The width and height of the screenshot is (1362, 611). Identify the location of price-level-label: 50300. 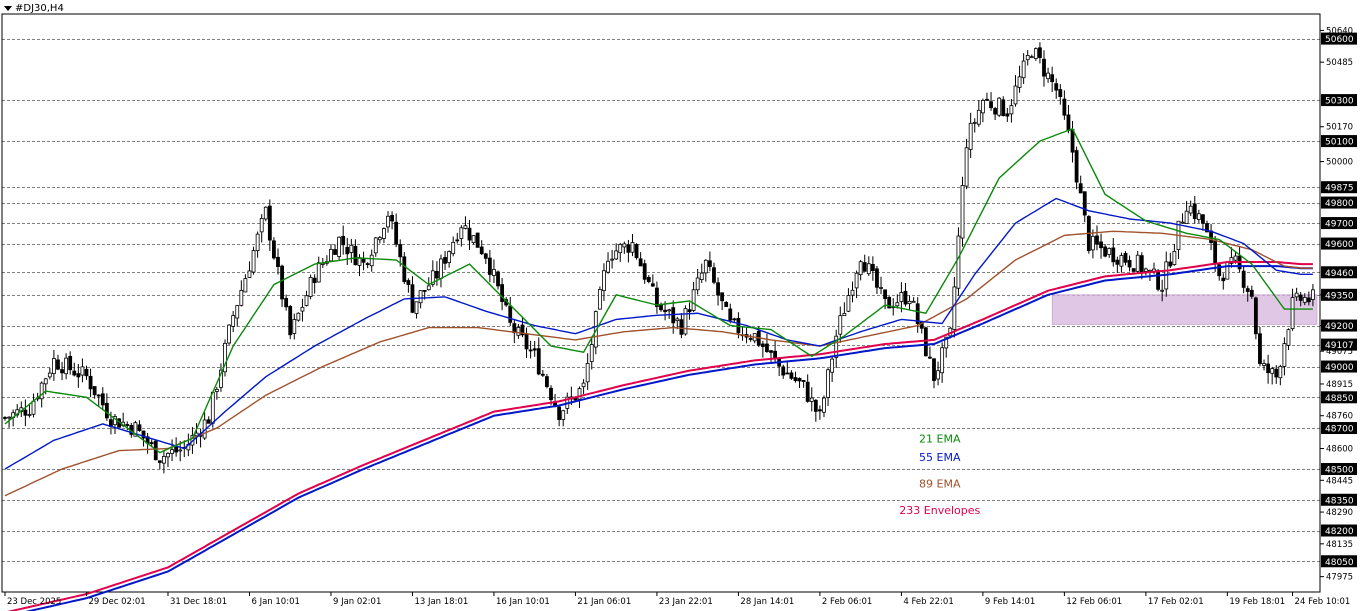
(1339, 100).